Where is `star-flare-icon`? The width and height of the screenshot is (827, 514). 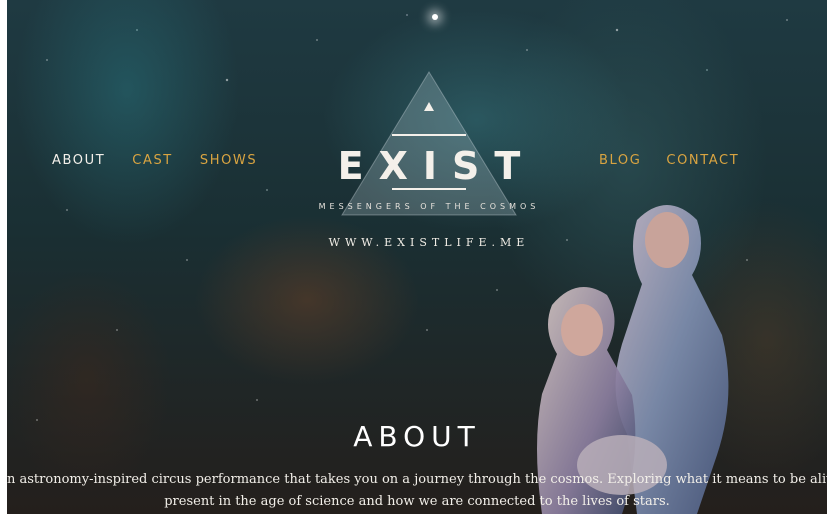
star-flare-icon is located at coordinates (435, 17).